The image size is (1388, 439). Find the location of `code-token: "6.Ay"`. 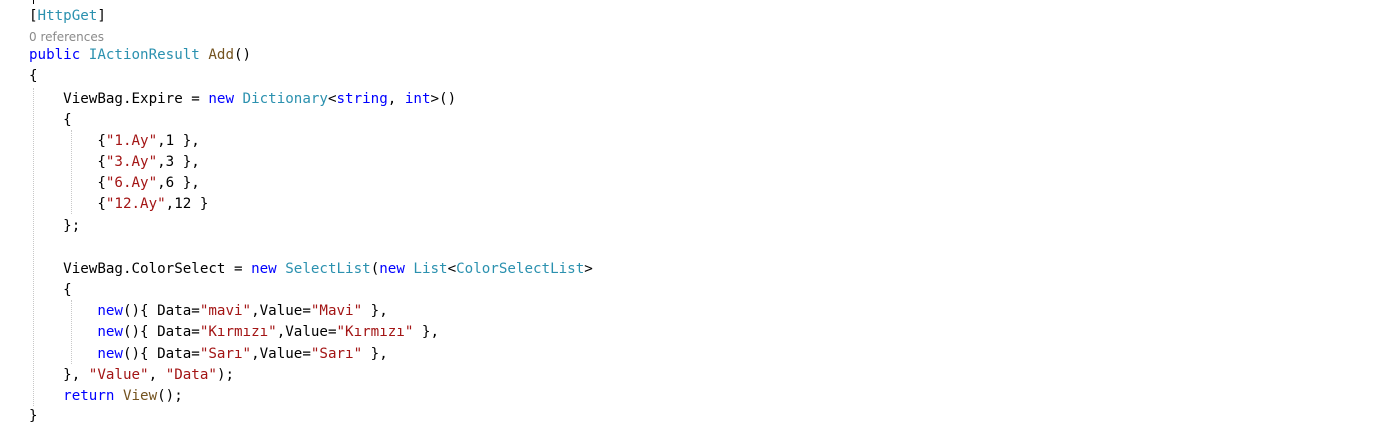

code-token: "6.Ay" is located at coordinates (131, 183).